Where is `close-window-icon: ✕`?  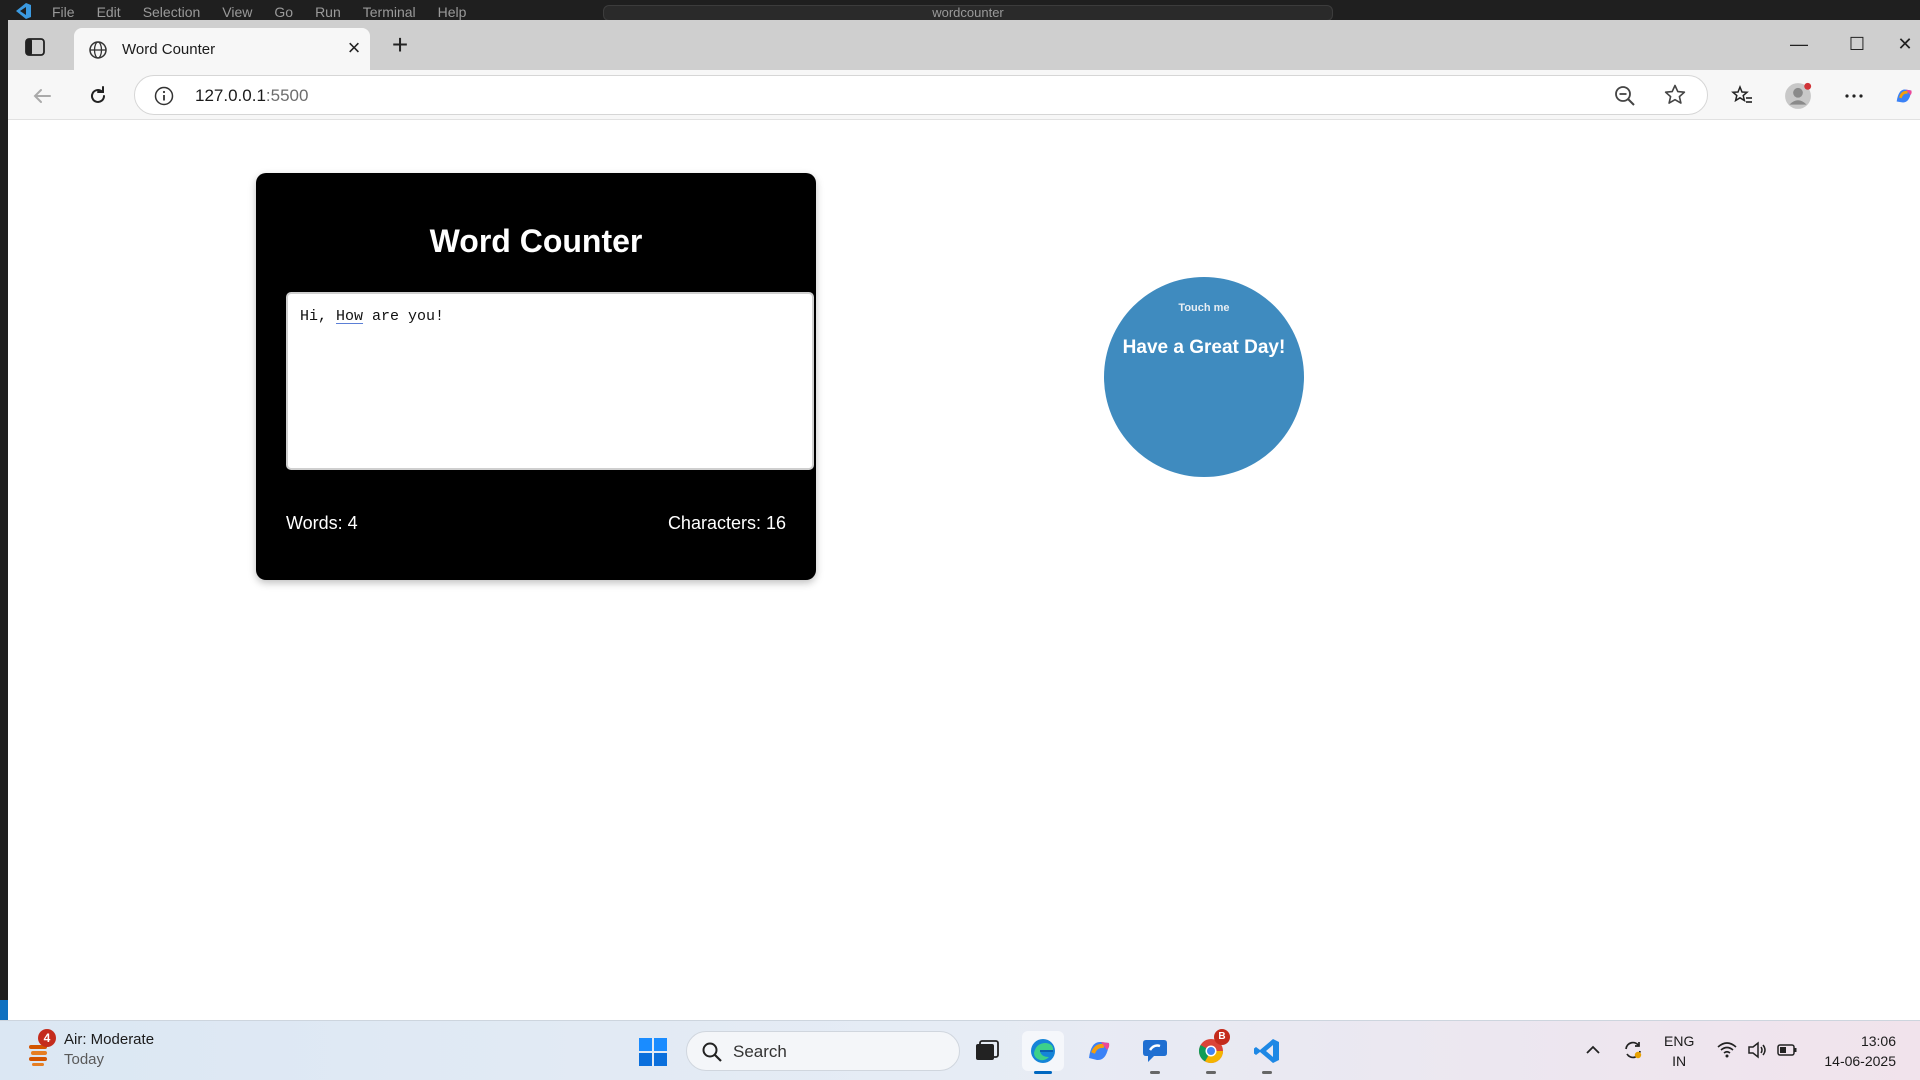
close-window-icon: ✕ is located at coordinates (1905, 44).